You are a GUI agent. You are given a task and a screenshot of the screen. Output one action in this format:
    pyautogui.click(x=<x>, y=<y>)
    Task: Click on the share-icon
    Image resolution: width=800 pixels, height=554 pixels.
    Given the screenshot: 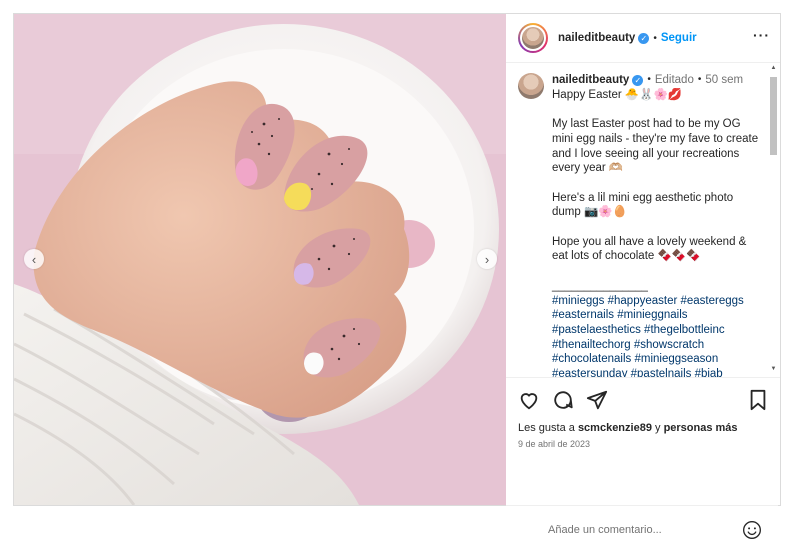 What is the action you would take?
    pyautogui.click(x=597, y=400)
    